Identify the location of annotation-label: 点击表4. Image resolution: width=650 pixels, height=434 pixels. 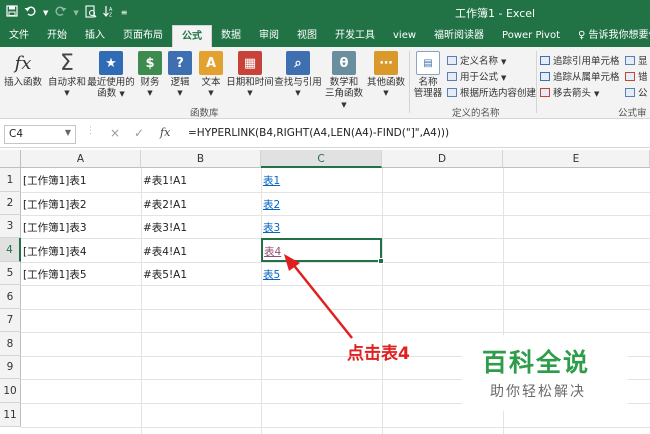
(378, 354).